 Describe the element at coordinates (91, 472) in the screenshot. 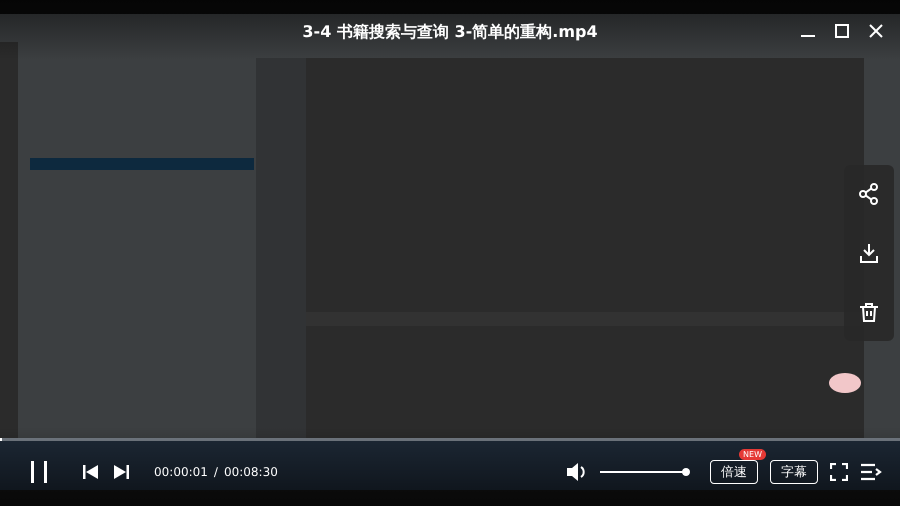

I see `previous-icon` at that location.